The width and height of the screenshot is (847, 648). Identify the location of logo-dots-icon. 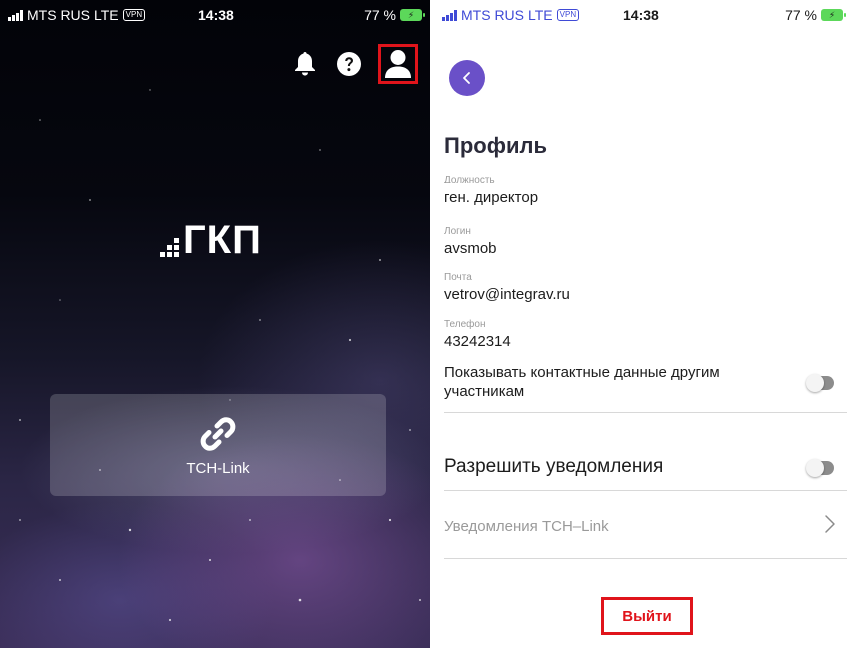
(169, 247).